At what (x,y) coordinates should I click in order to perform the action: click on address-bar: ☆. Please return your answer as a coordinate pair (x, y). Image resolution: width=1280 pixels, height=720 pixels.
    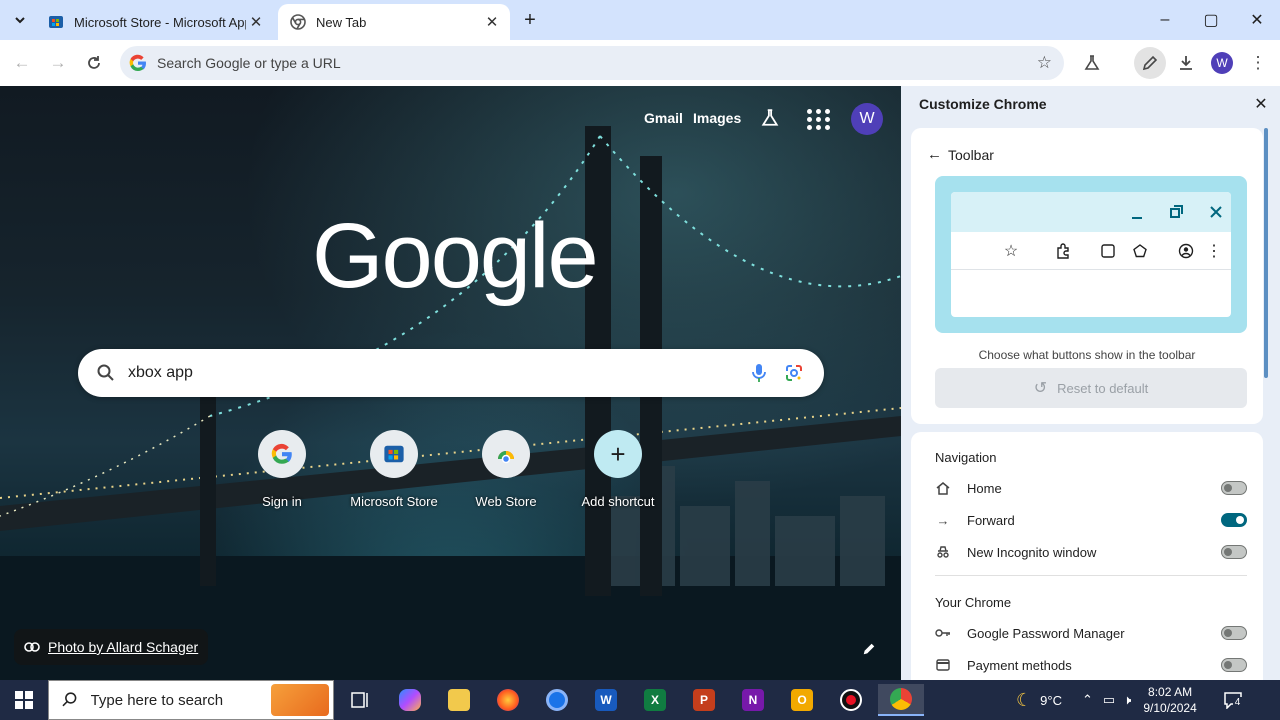
    Looking at the image, I should click on (592, 63).